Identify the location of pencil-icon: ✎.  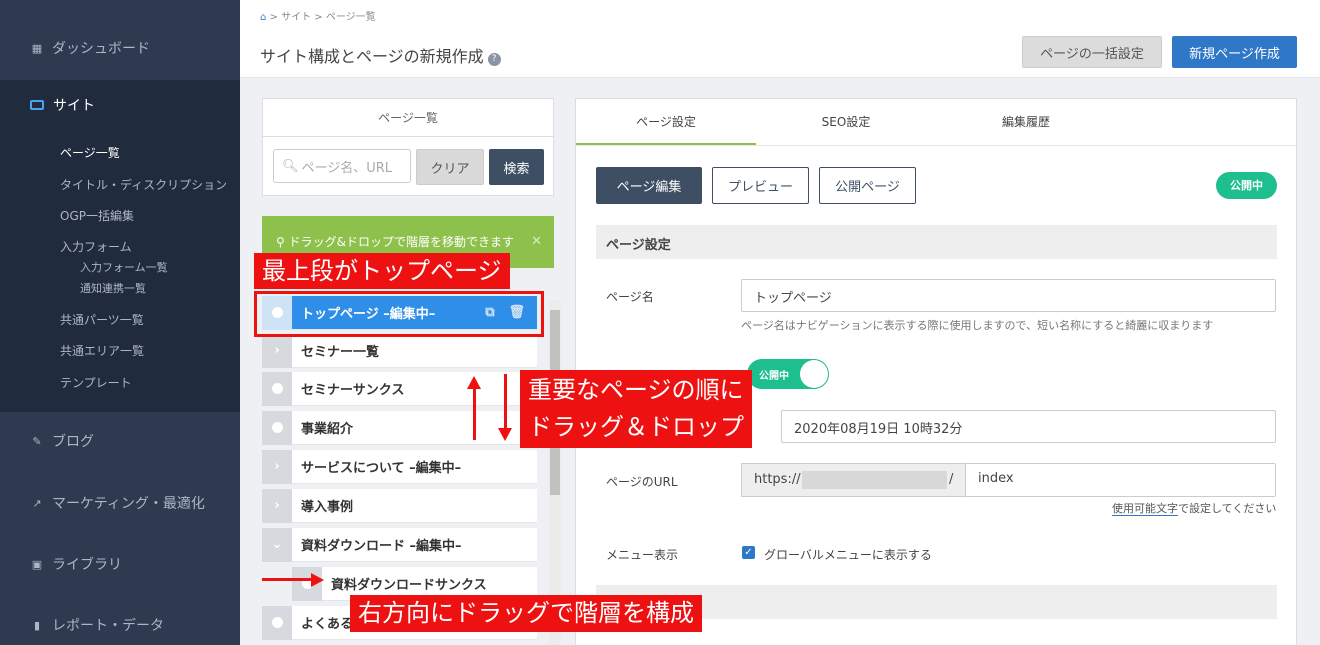
(37, 441).